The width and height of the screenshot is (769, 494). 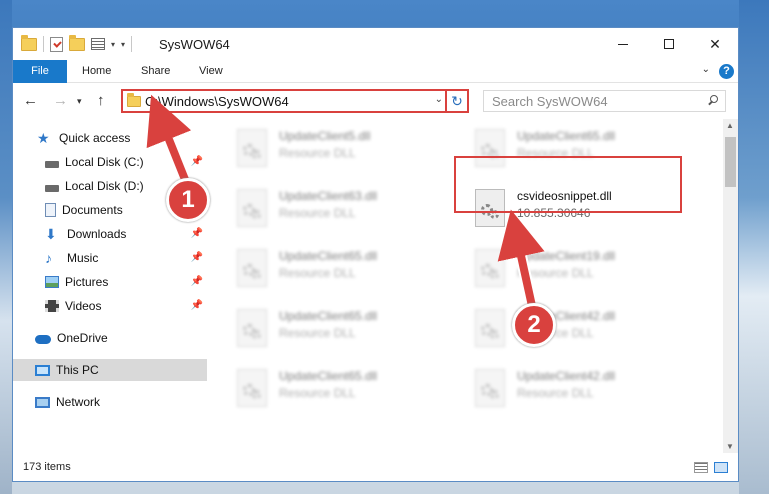 What do you see at coordinates (56, 44) in the screenshot?
I see `properties-check-icon` at bounding box center [56, 44].